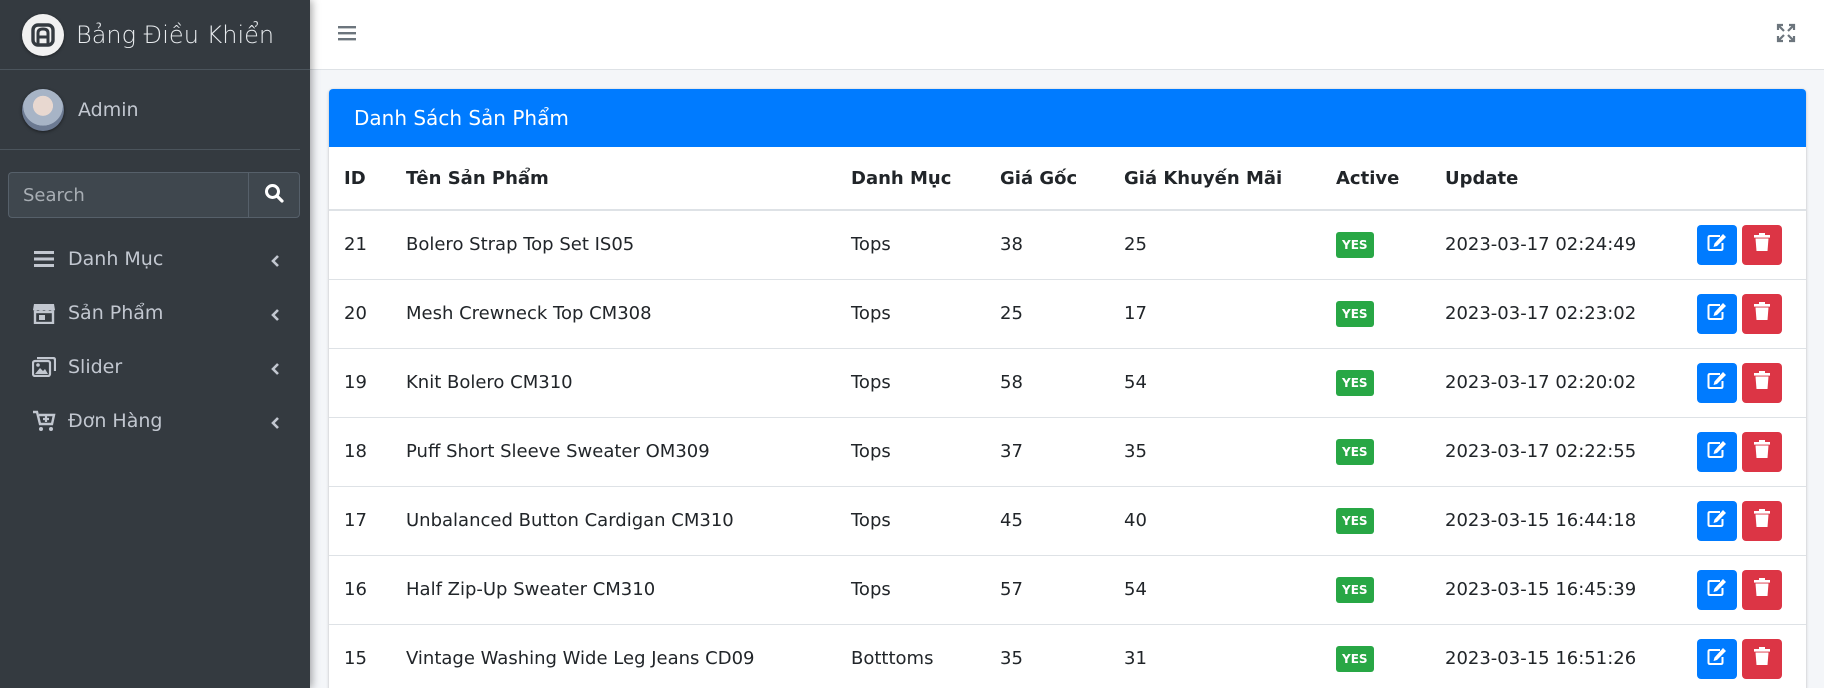 The width and height of the screenshot is (1824, 688). Describe the element at coordinates (1047, 313) in the screenshot. I see `cell-price: 25` at that location.